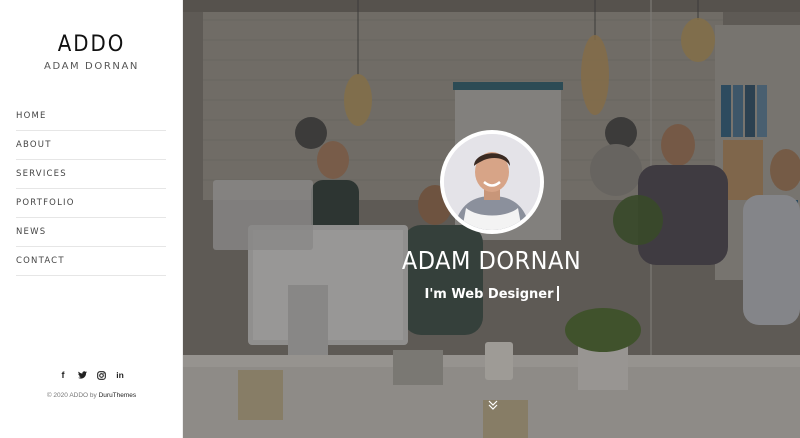 The image size is (800, 438). What do you see at coordinates (71, 395) in the screenshot?
I see `copyright-text: © 2020 ADDO by` at bounding box center [71, 395].